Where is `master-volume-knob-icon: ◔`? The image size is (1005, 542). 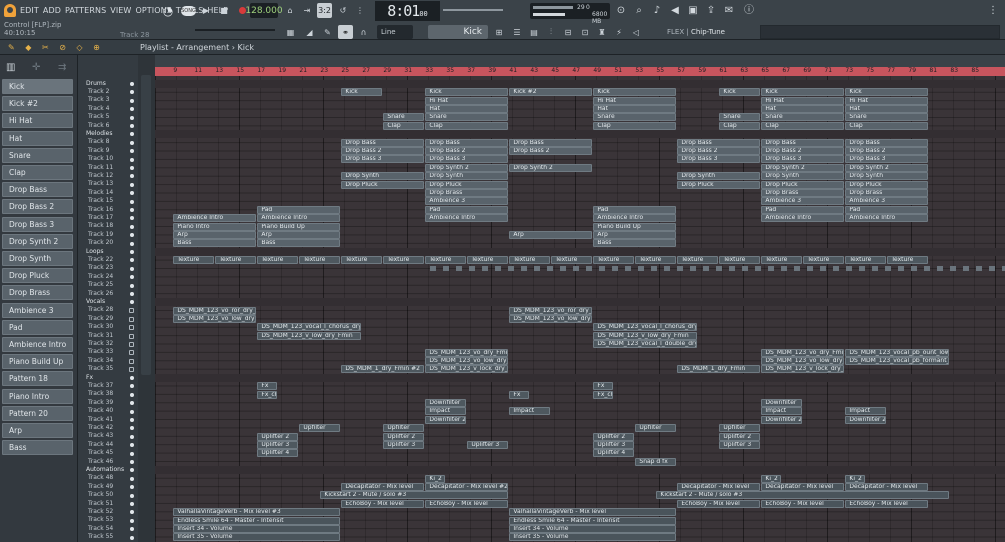 master-volume-knob-icon: ◔ is located at coordinates (168, 10).